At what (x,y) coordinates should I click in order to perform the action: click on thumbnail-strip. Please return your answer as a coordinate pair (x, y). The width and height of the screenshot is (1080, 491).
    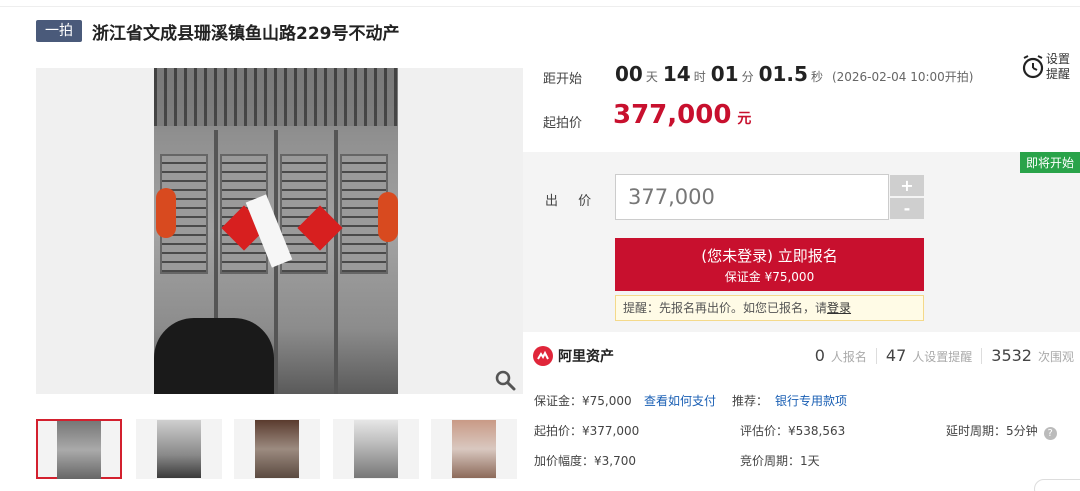
    Looking at the image, I should click on (279, 449).